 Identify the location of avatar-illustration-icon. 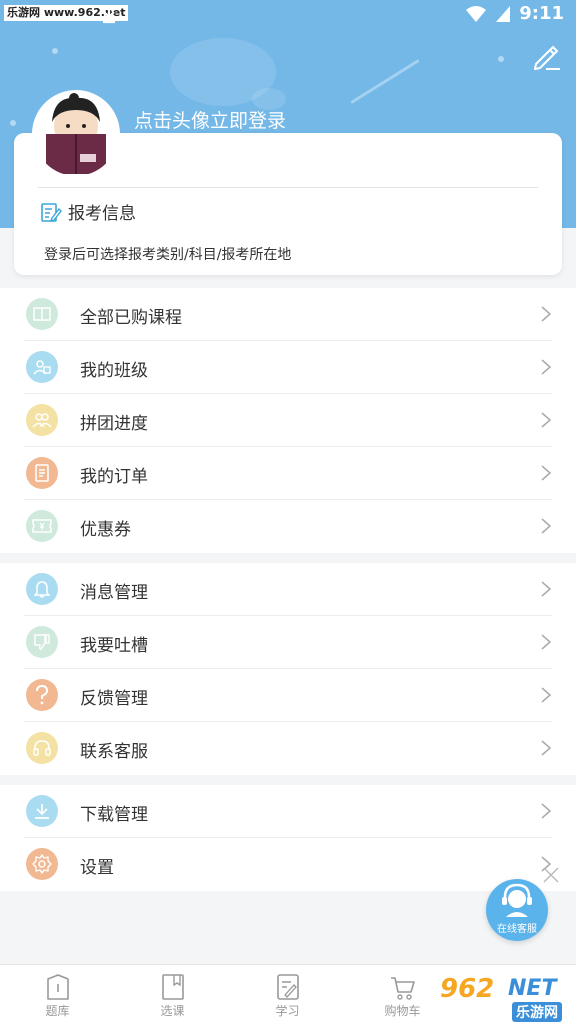
(76, 134).